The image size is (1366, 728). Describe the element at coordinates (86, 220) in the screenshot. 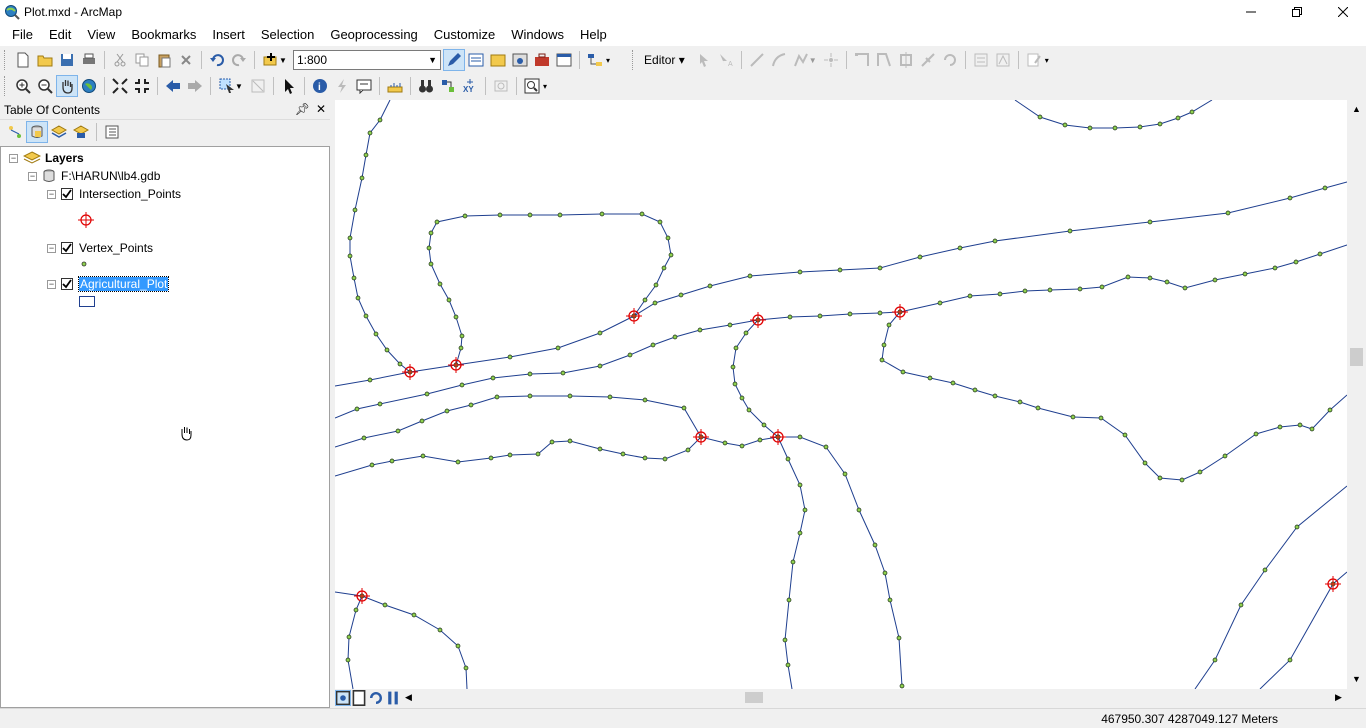

I see `crosshair-symbol-icon` at that location.